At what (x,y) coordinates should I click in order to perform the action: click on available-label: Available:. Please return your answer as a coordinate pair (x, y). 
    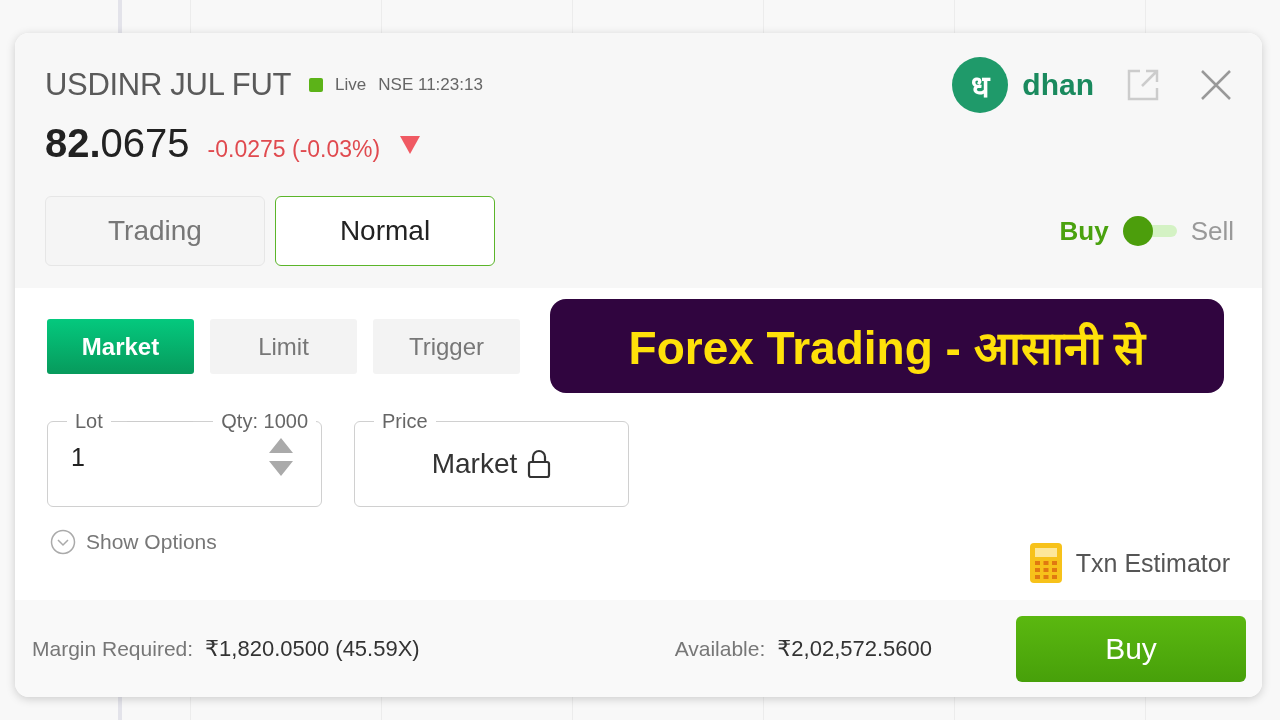
    Looking at the image, I should click on (720, 648).